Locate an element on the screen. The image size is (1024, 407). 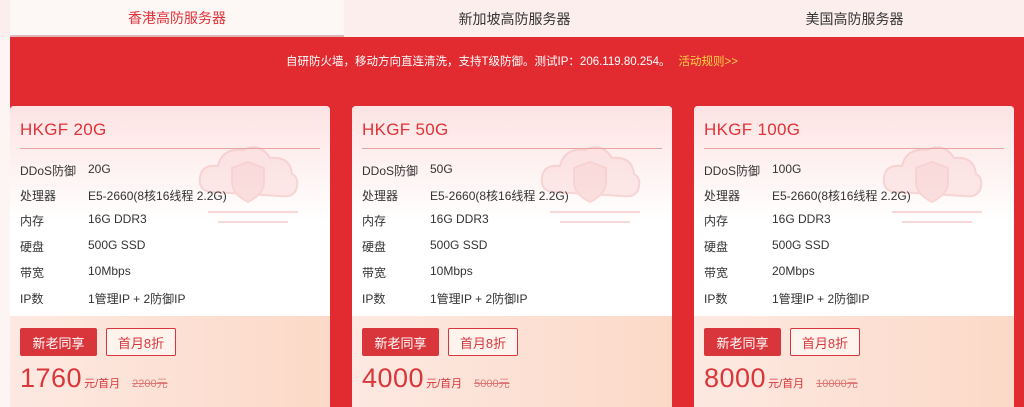
pricing-area: 新老同享 首月8折 1760 元/首月 2200元 is located at coordinates (170, 361).